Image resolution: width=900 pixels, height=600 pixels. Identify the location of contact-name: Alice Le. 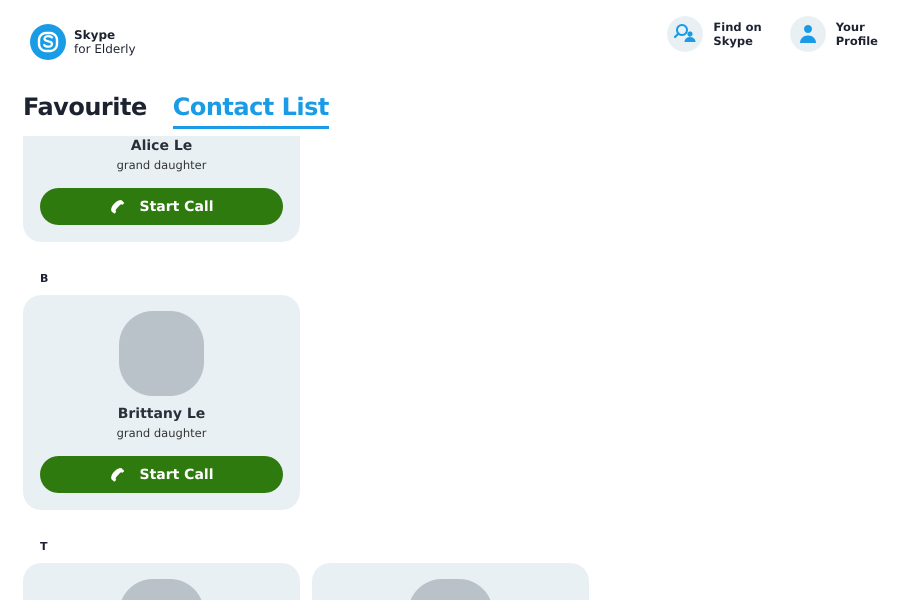
(161, 146).